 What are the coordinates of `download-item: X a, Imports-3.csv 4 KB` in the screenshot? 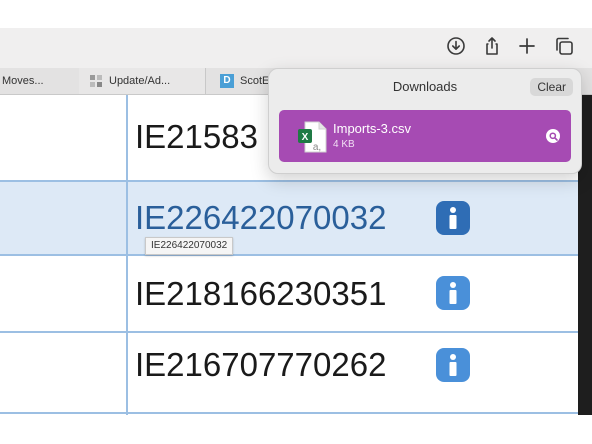 It's located at (425, 136).